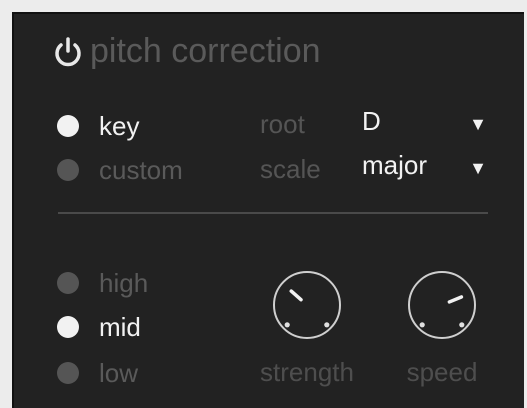 The width and height of the screenshot is (527, 408). What do you see at coordinates (98, 126) in the screenshot?
I see `mode-option-key: key` at bounding box center [98, 126].